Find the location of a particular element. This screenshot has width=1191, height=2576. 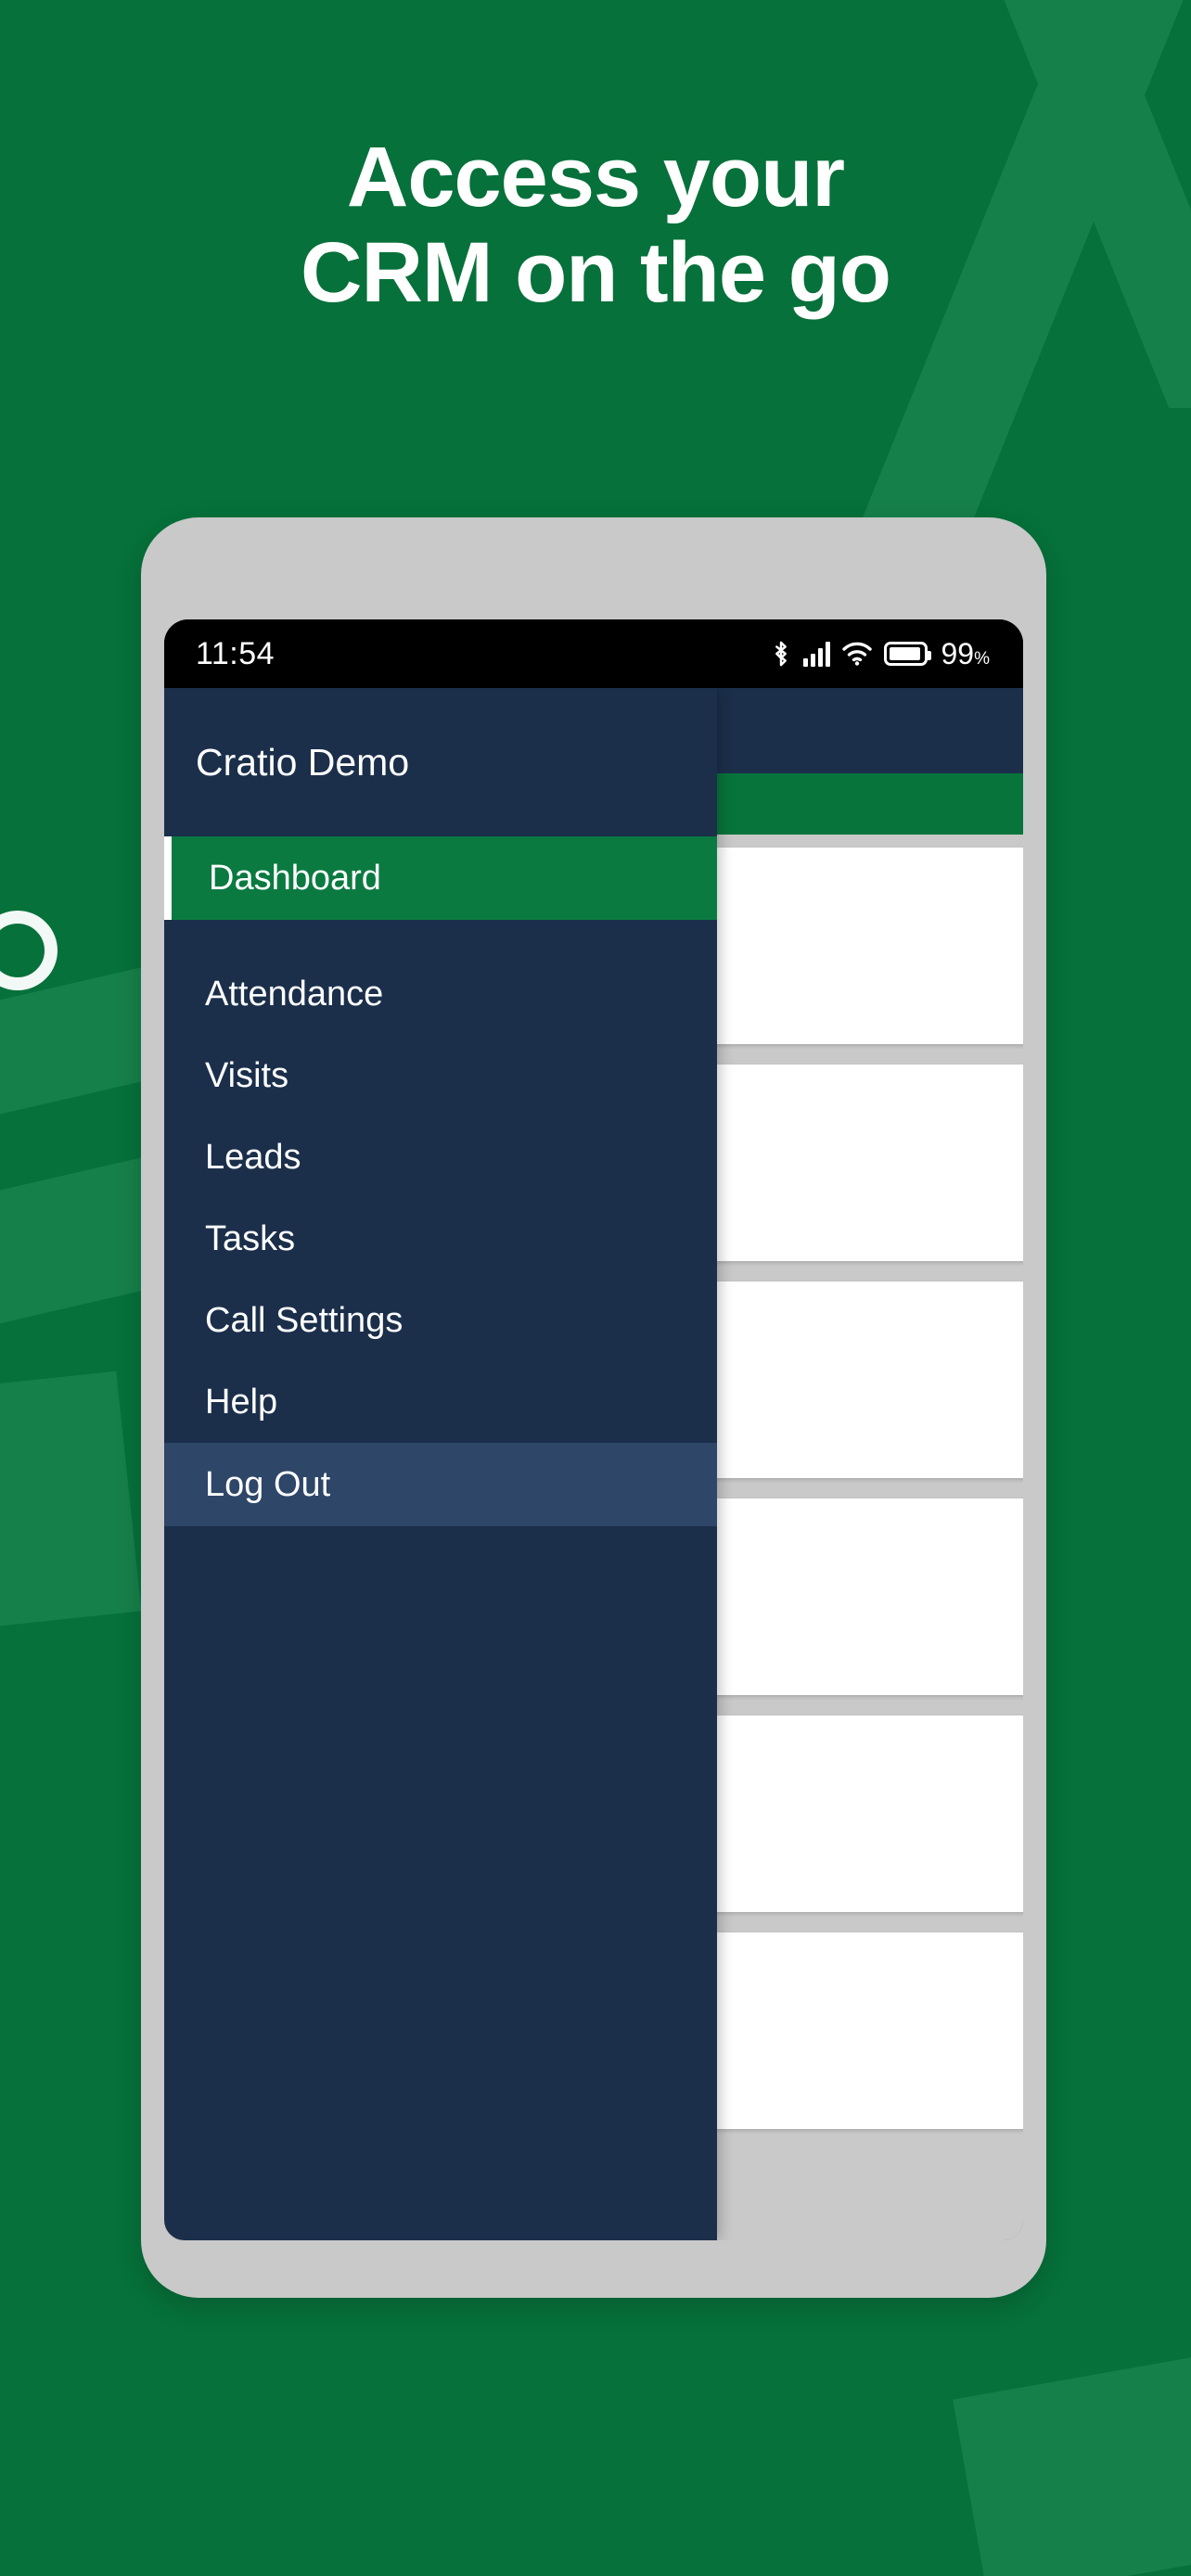

battery-percent-label: 99% is located at coordinates (966, 653).